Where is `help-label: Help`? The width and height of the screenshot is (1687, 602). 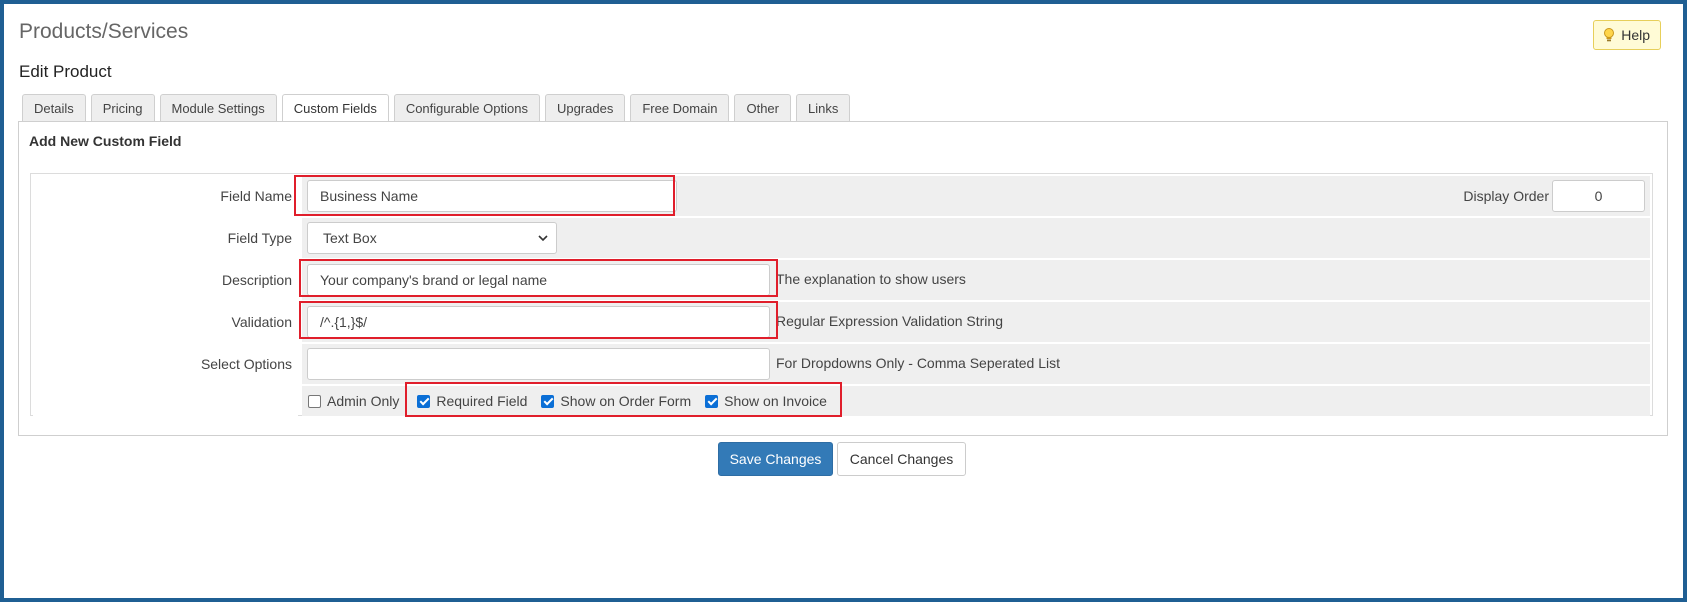
help-label: Help is located at coordinates (1635, 35).